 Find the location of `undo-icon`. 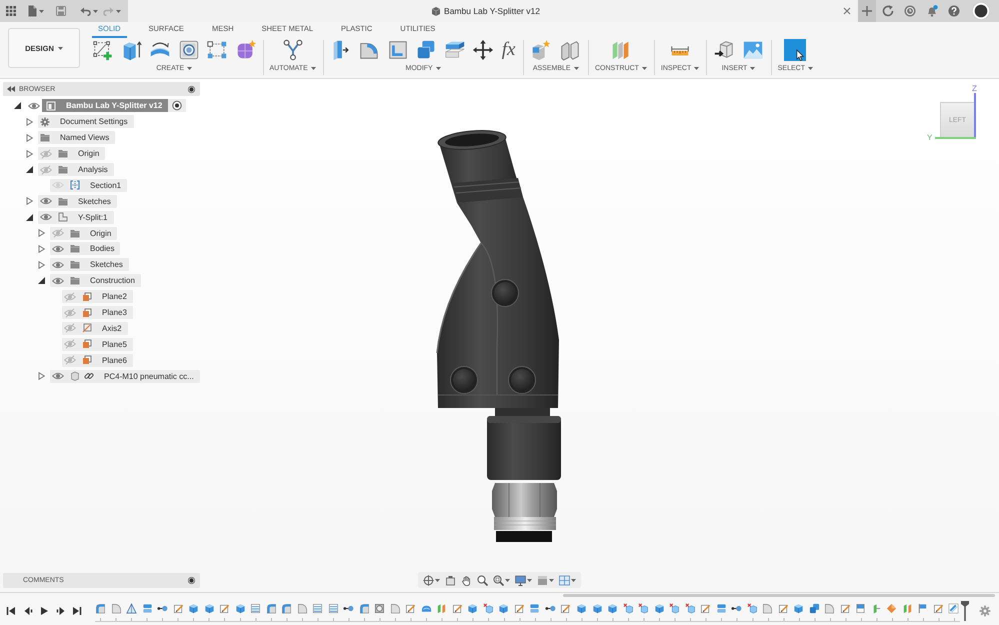

undo-icon is located at coordinates (85, 11).